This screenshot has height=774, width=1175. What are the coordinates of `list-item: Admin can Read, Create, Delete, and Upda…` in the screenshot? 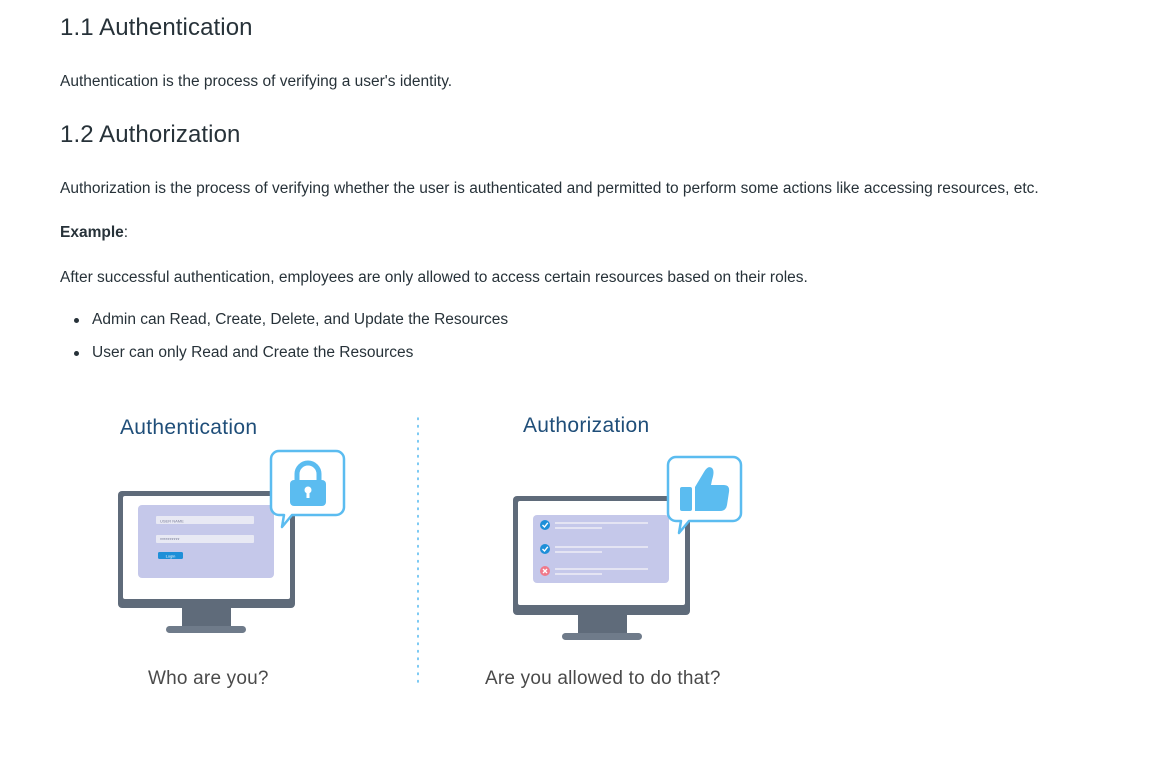 It's located at (284, 324).